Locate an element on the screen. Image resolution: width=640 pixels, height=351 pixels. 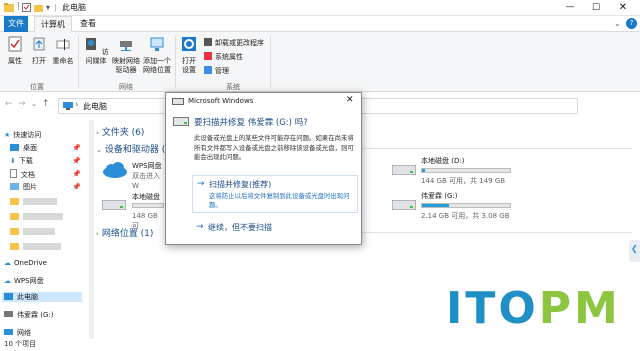
wps-drive-subtitle: 双击进入W is located at coordinates (146, 181).